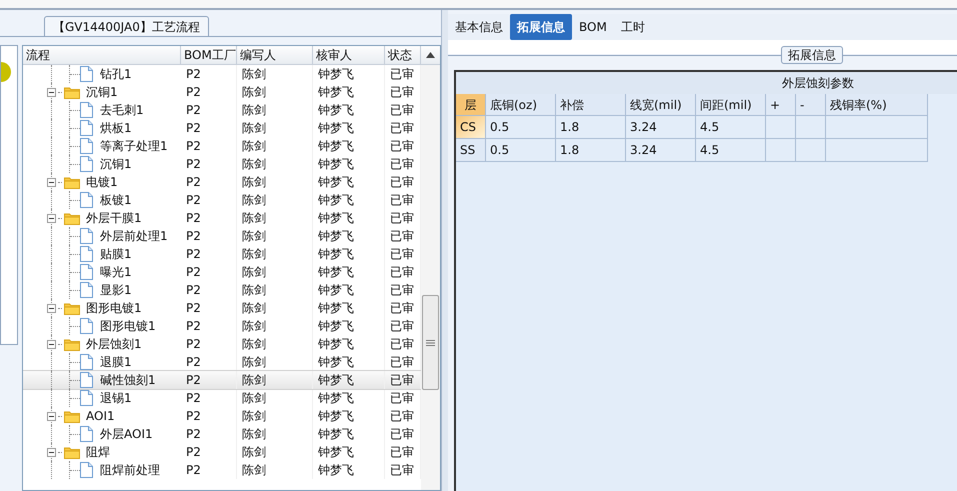  What do you see at coordinates (114, 344) in the screenshot?
I see `tree-item-label: 外层蚀刻1` at bounding box center [114, 344].